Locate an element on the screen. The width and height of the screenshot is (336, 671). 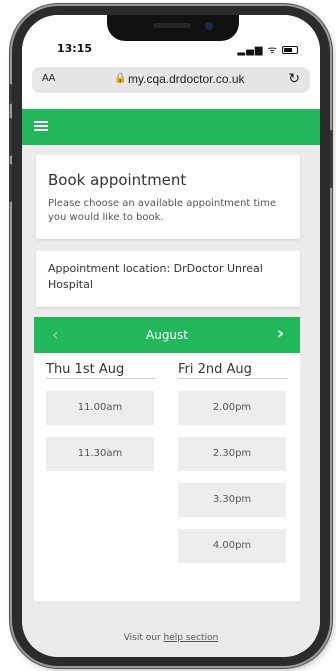
footer-text: Visit our is located at coordinates (142, 638).